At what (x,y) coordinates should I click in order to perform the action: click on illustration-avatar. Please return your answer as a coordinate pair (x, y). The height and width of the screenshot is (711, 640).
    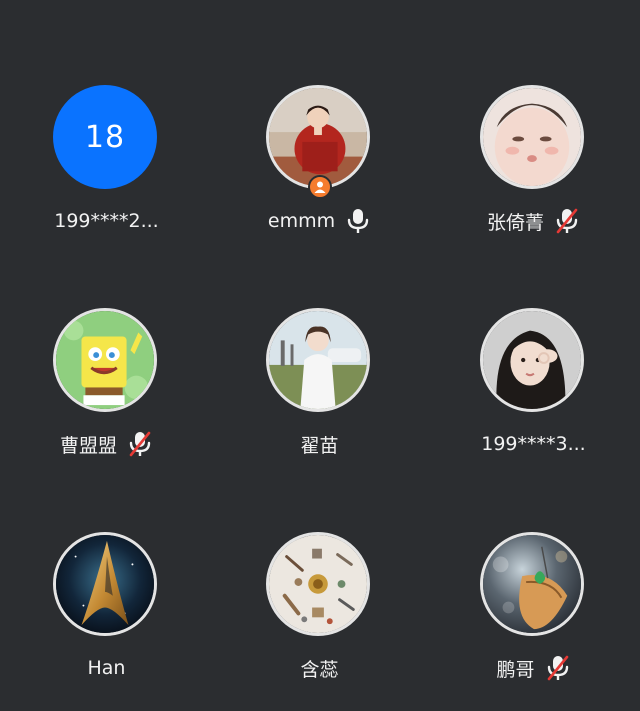
    Looking at the image, I should click on (318, 584).